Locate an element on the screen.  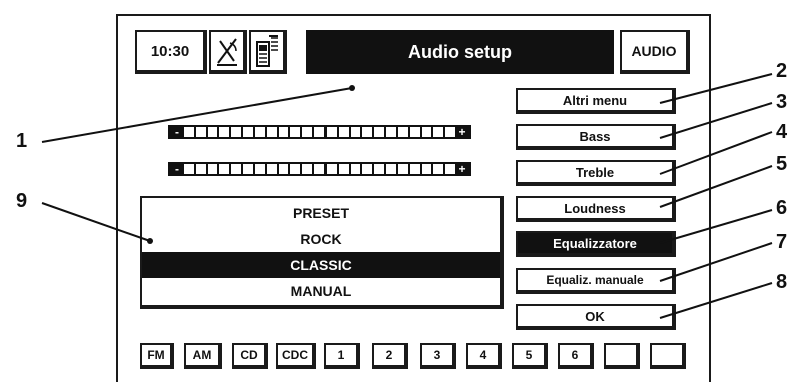
callout-label: 3 is located at coordinates (782, 102).